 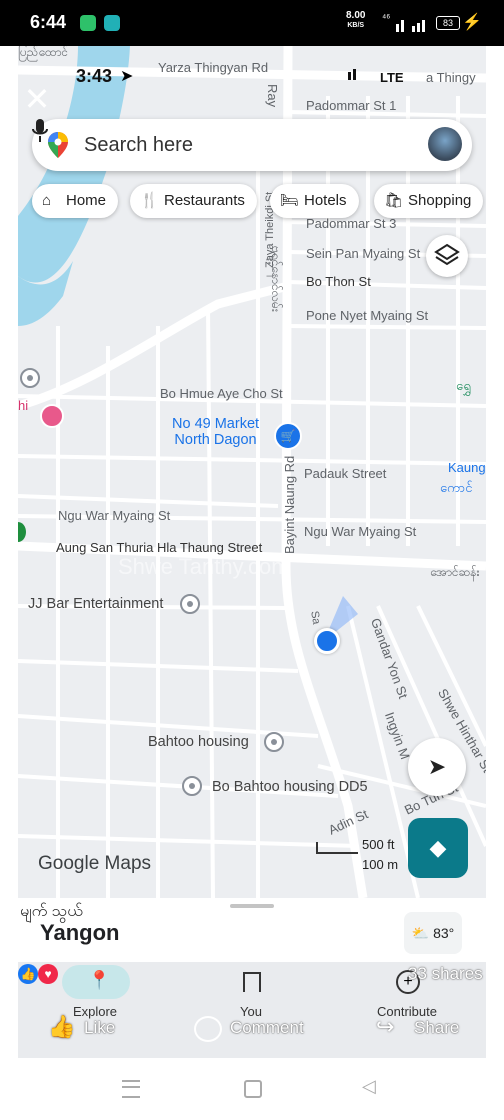 What do you see at coordinates (394, 200) in the screenshot?
I see `shopping-bag-icon: 🛍` at bounding box center [394, 200].